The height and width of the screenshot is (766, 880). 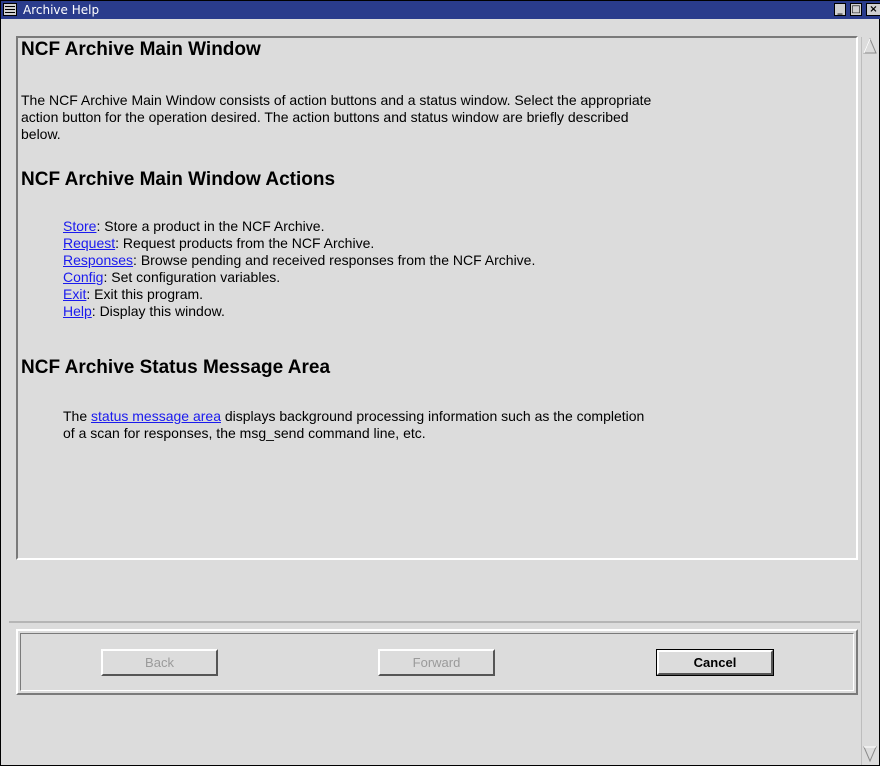 What do you see at coordinates (210, 226) in the screenshot?
I see `store-desc: : Store a product in the NCF Archive.` at bounding box center [210, 226].